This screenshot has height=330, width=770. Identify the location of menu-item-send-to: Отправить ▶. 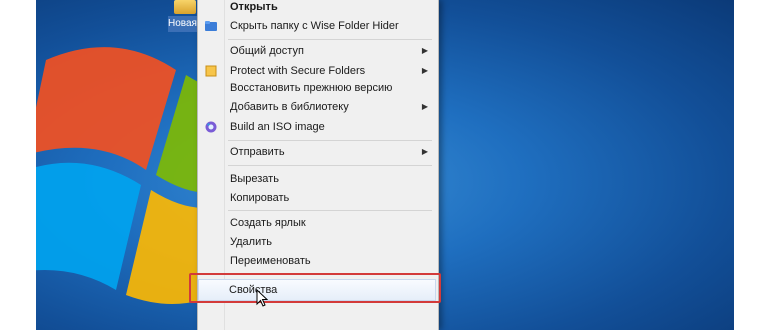
(318, 152).